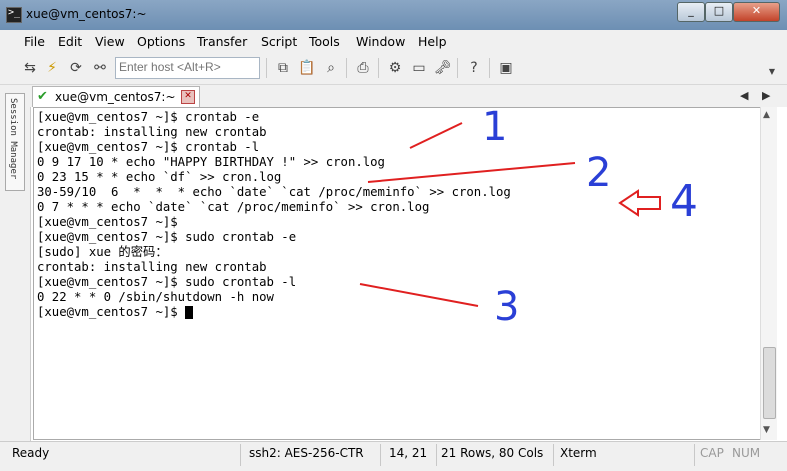  I want to click on host-input, so click(186, 67).